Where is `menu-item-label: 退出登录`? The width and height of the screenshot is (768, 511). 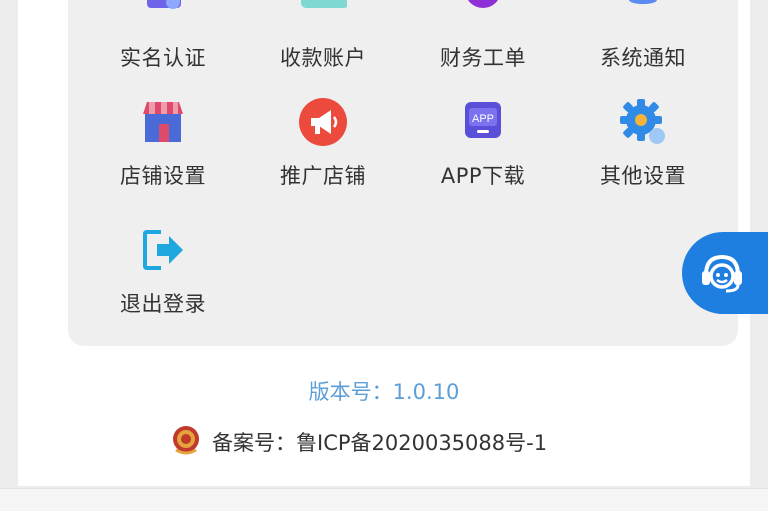
menu-item-label: 退出登录 is located at coordinates (163, 304).